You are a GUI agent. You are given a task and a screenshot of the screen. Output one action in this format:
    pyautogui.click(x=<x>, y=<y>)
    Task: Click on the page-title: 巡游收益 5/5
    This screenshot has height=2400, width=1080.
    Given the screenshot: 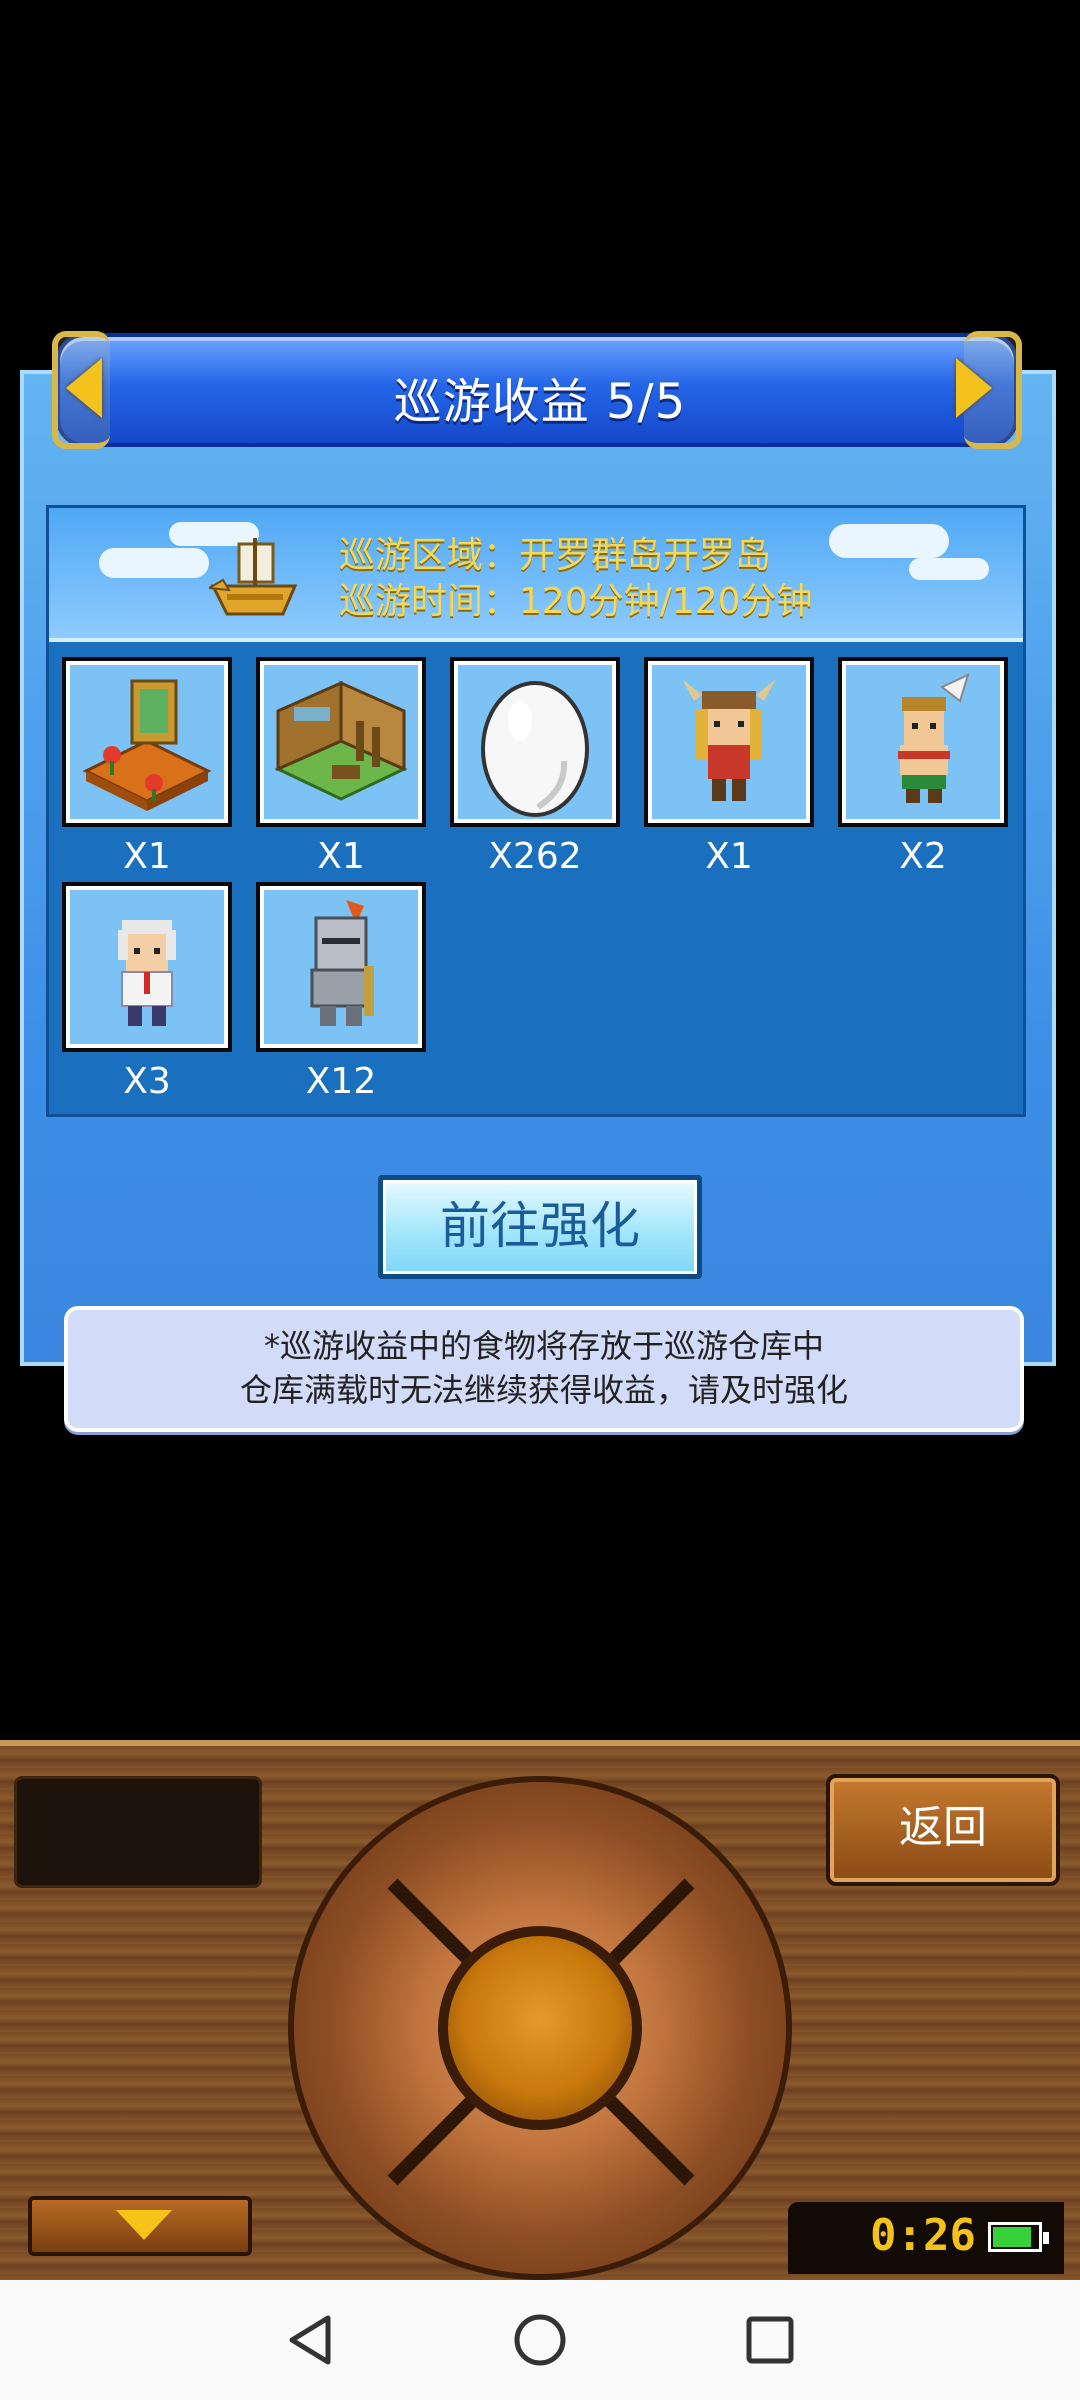 What is the action you would take?
    pyautogui.click(x=540, y=402)
    